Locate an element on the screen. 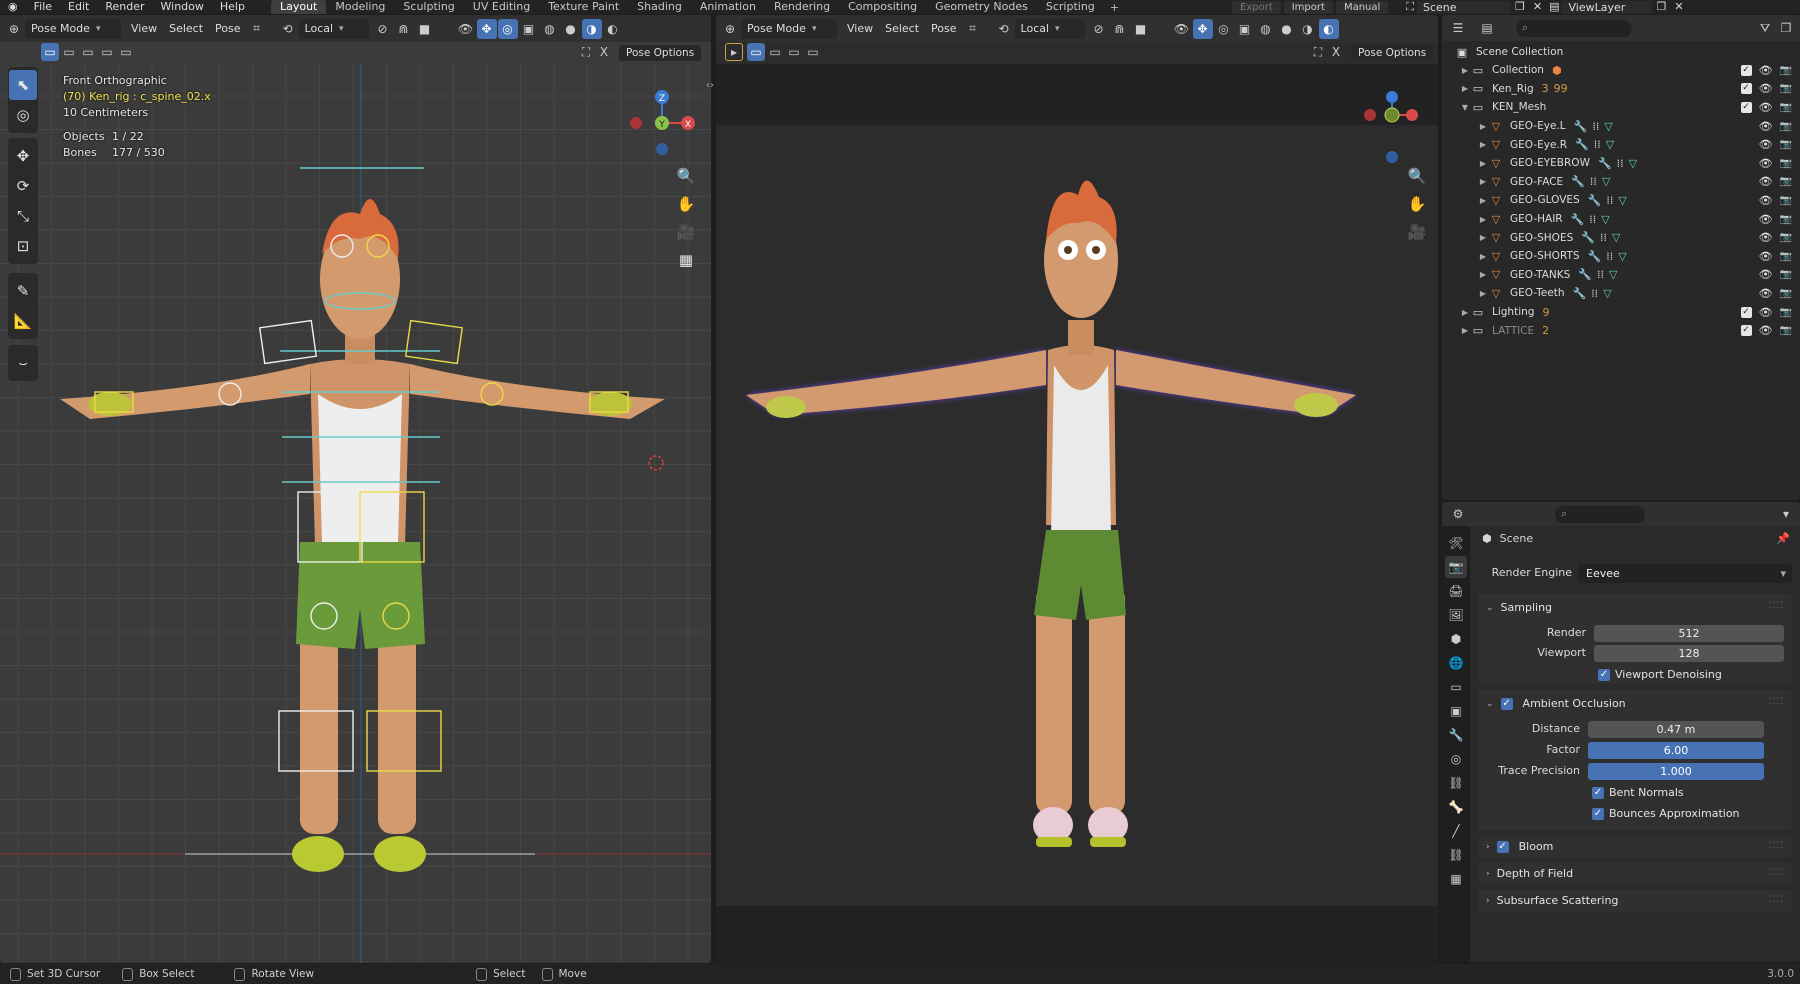 The image size is (1800, 984). sss-header: › Subsurface Scattering is located at coordinates (1552, 900).